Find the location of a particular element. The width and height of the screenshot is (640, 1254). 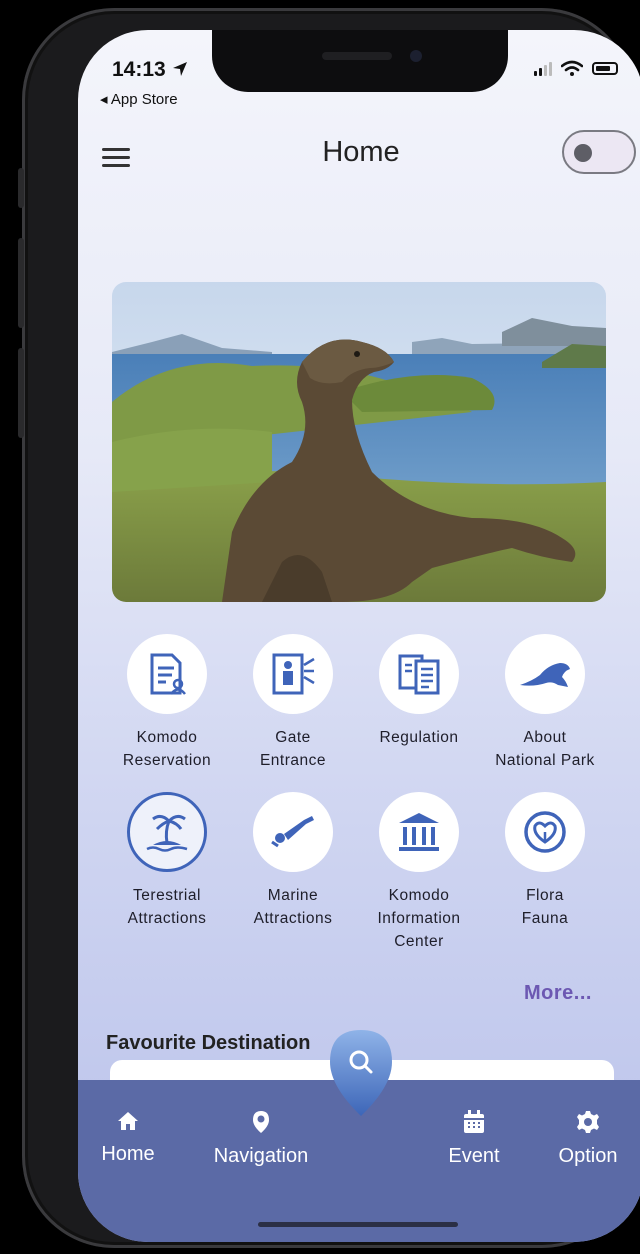

gate-entrance-tile: Gate Entrance is located at coordinates (293, 703).